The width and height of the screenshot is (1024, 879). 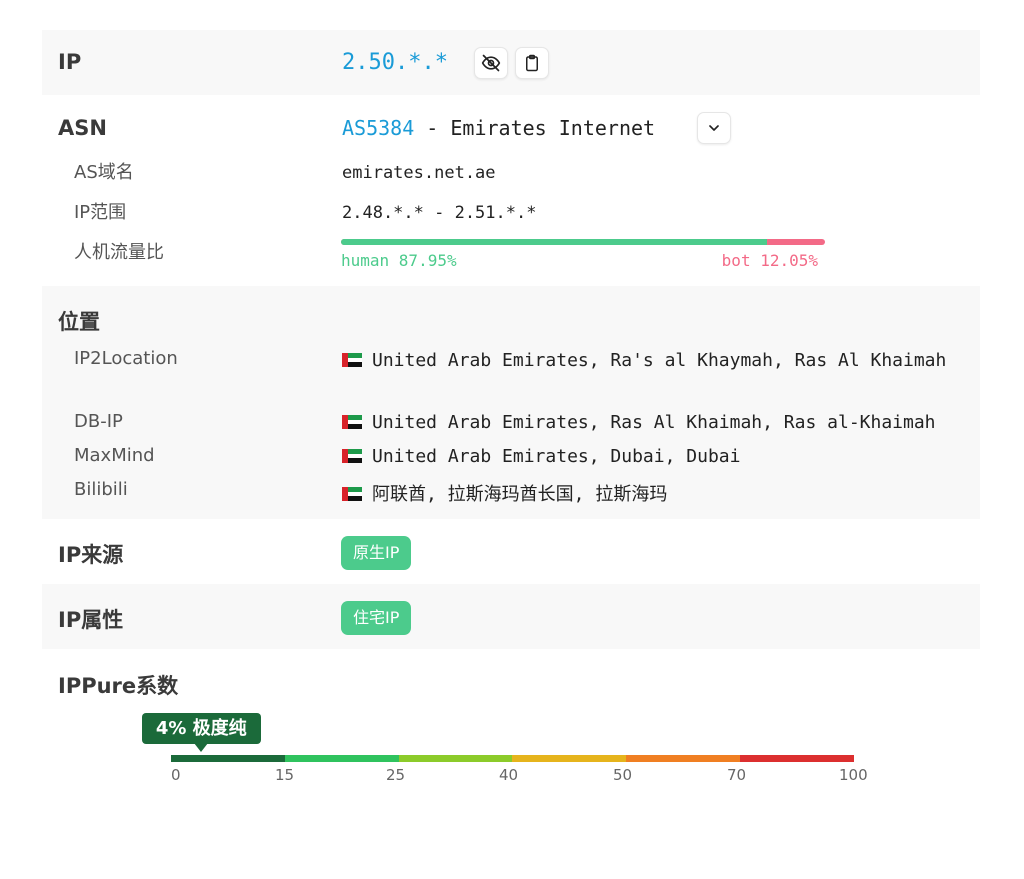 What do you see at coordinates (378, 128) in the screenshot?
I see `asn-number-link: AS5384` at bounding box center [378, 128].